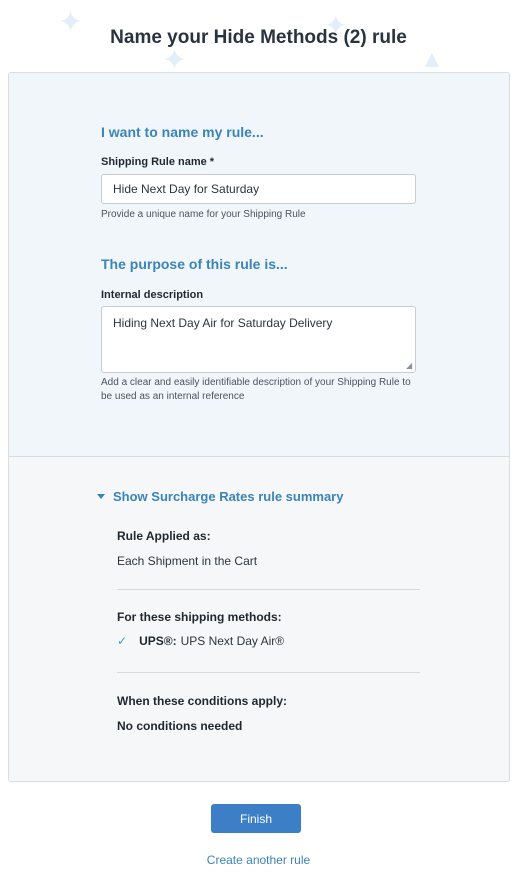 The height and width of the screenshot is (891, 517). I want to click on summary-toggle-label: Show Surcharge Rates rule summary, so click(228, 496).